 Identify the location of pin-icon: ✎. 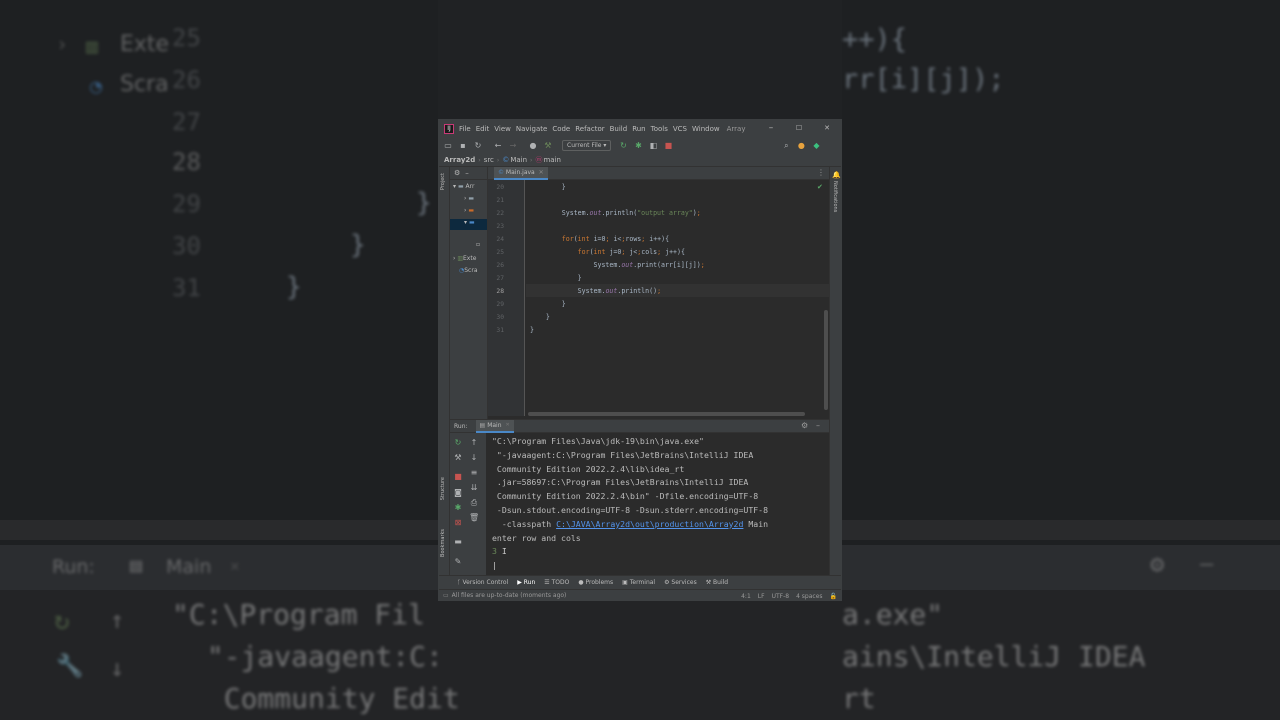
(458, 562).